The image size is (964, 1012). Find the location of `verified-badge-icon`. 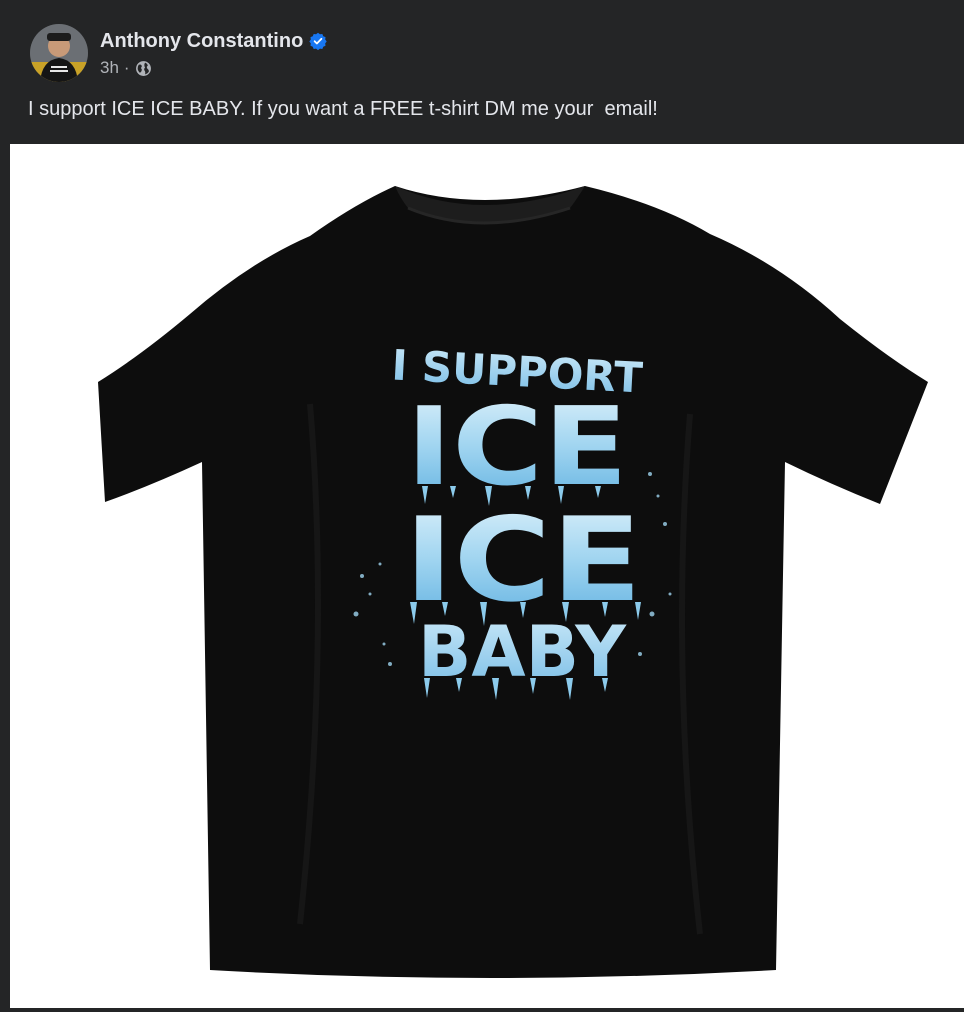

verified-badge-icon is located at coordinates (318, 41).